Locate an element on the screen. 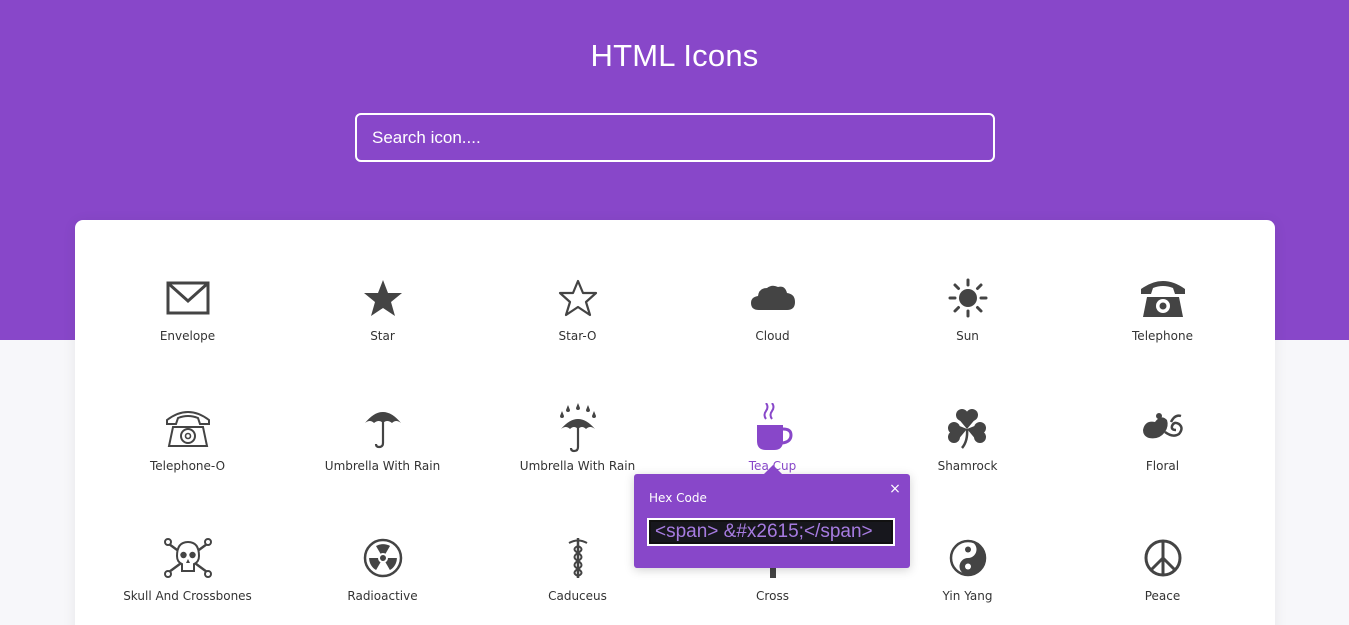 The image size is (1349, 625). radioactive-icon is located at coordinates (382, 558).